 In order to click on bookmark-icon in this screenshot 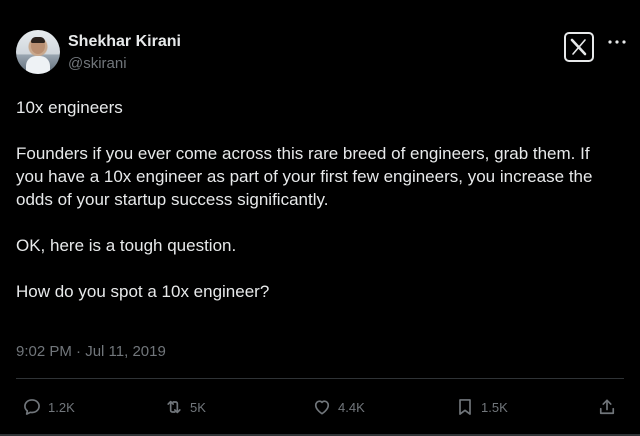, I will do `click(465, 407)`.